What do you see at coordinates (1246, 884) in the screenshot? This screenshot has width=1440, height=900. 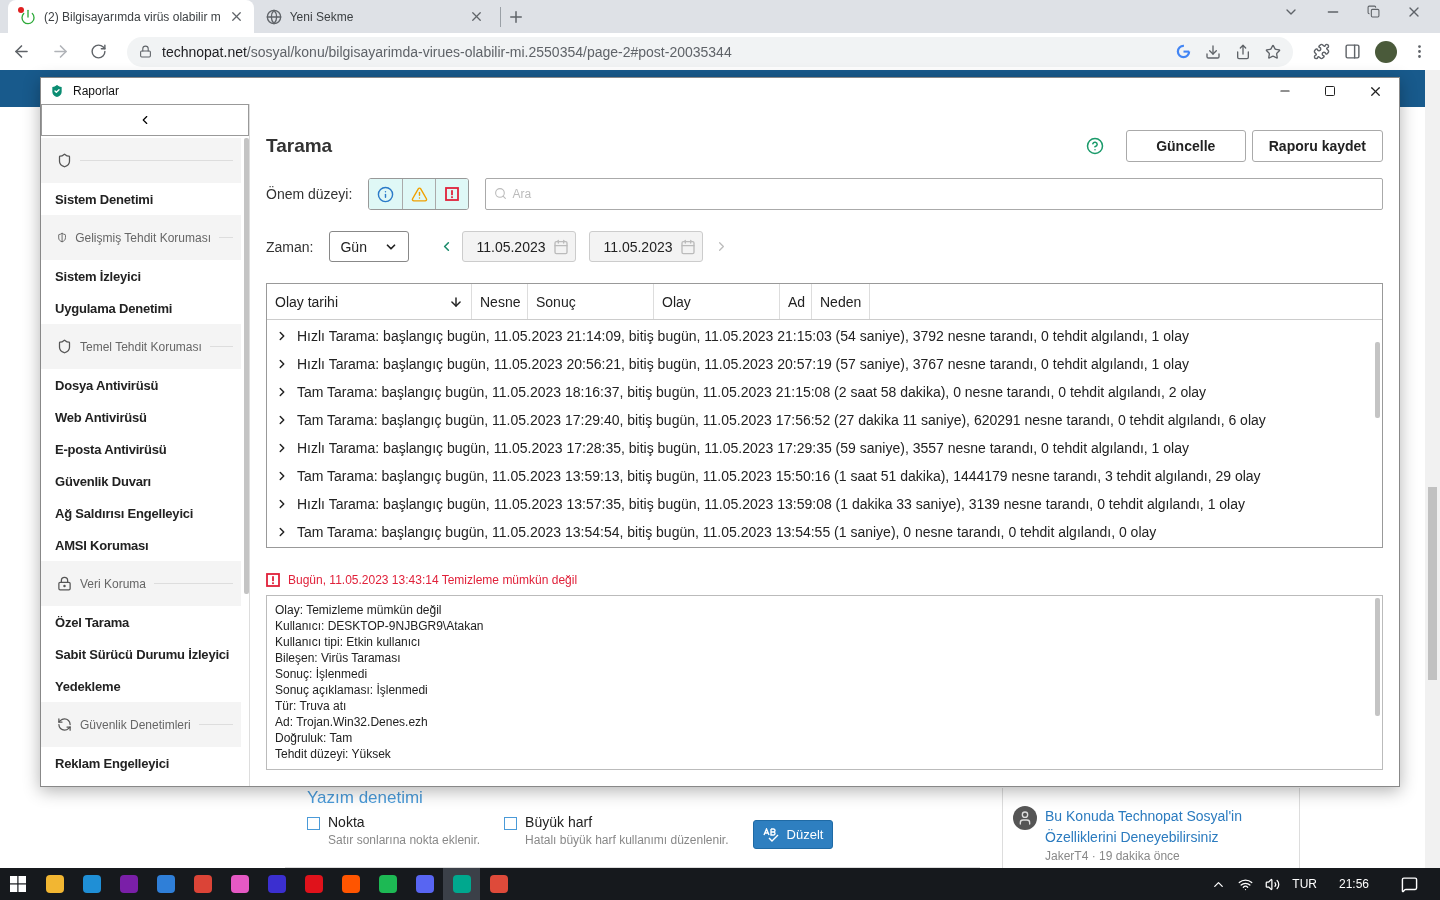 I see `wifi-icon` at bounding box center [1246, 884].